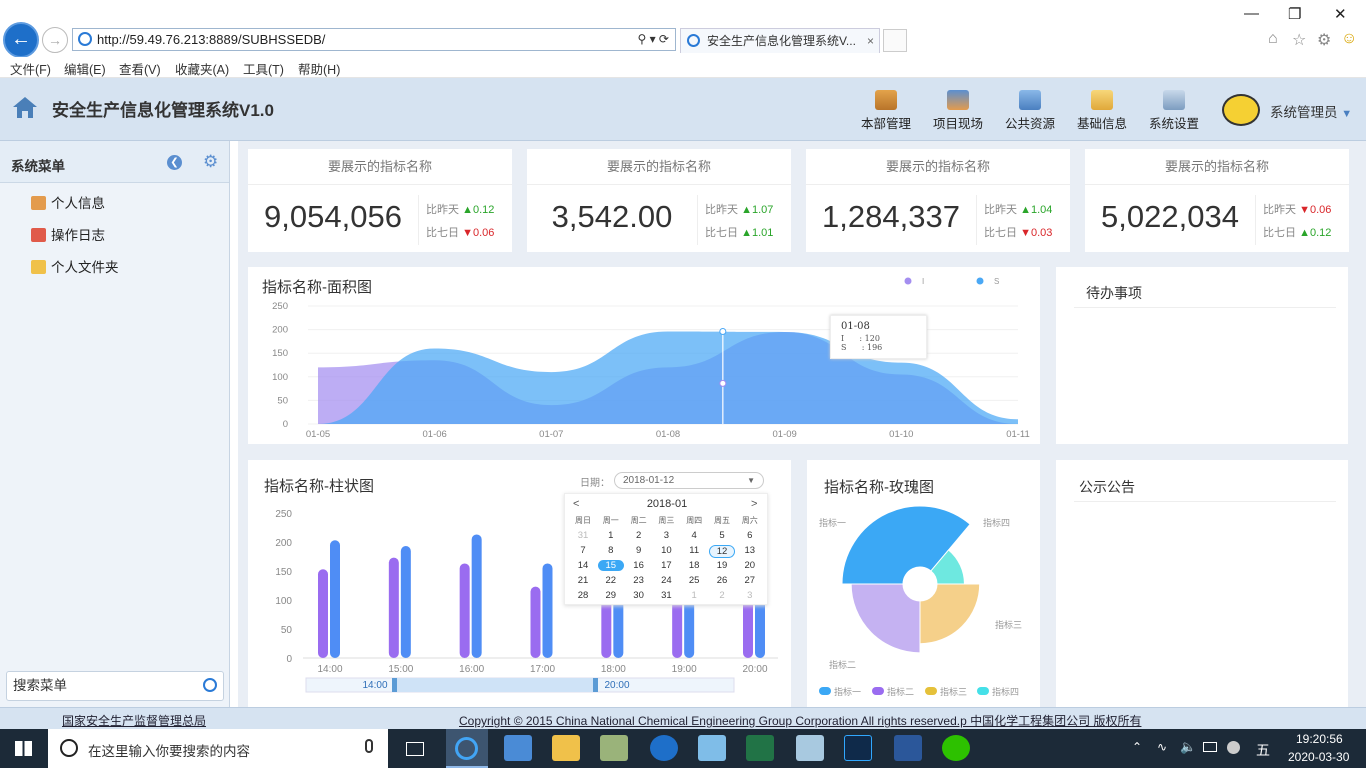  Describe the element at coordinates (694, 535) in the screenshot. I see `calendar-day: 4` at that location.